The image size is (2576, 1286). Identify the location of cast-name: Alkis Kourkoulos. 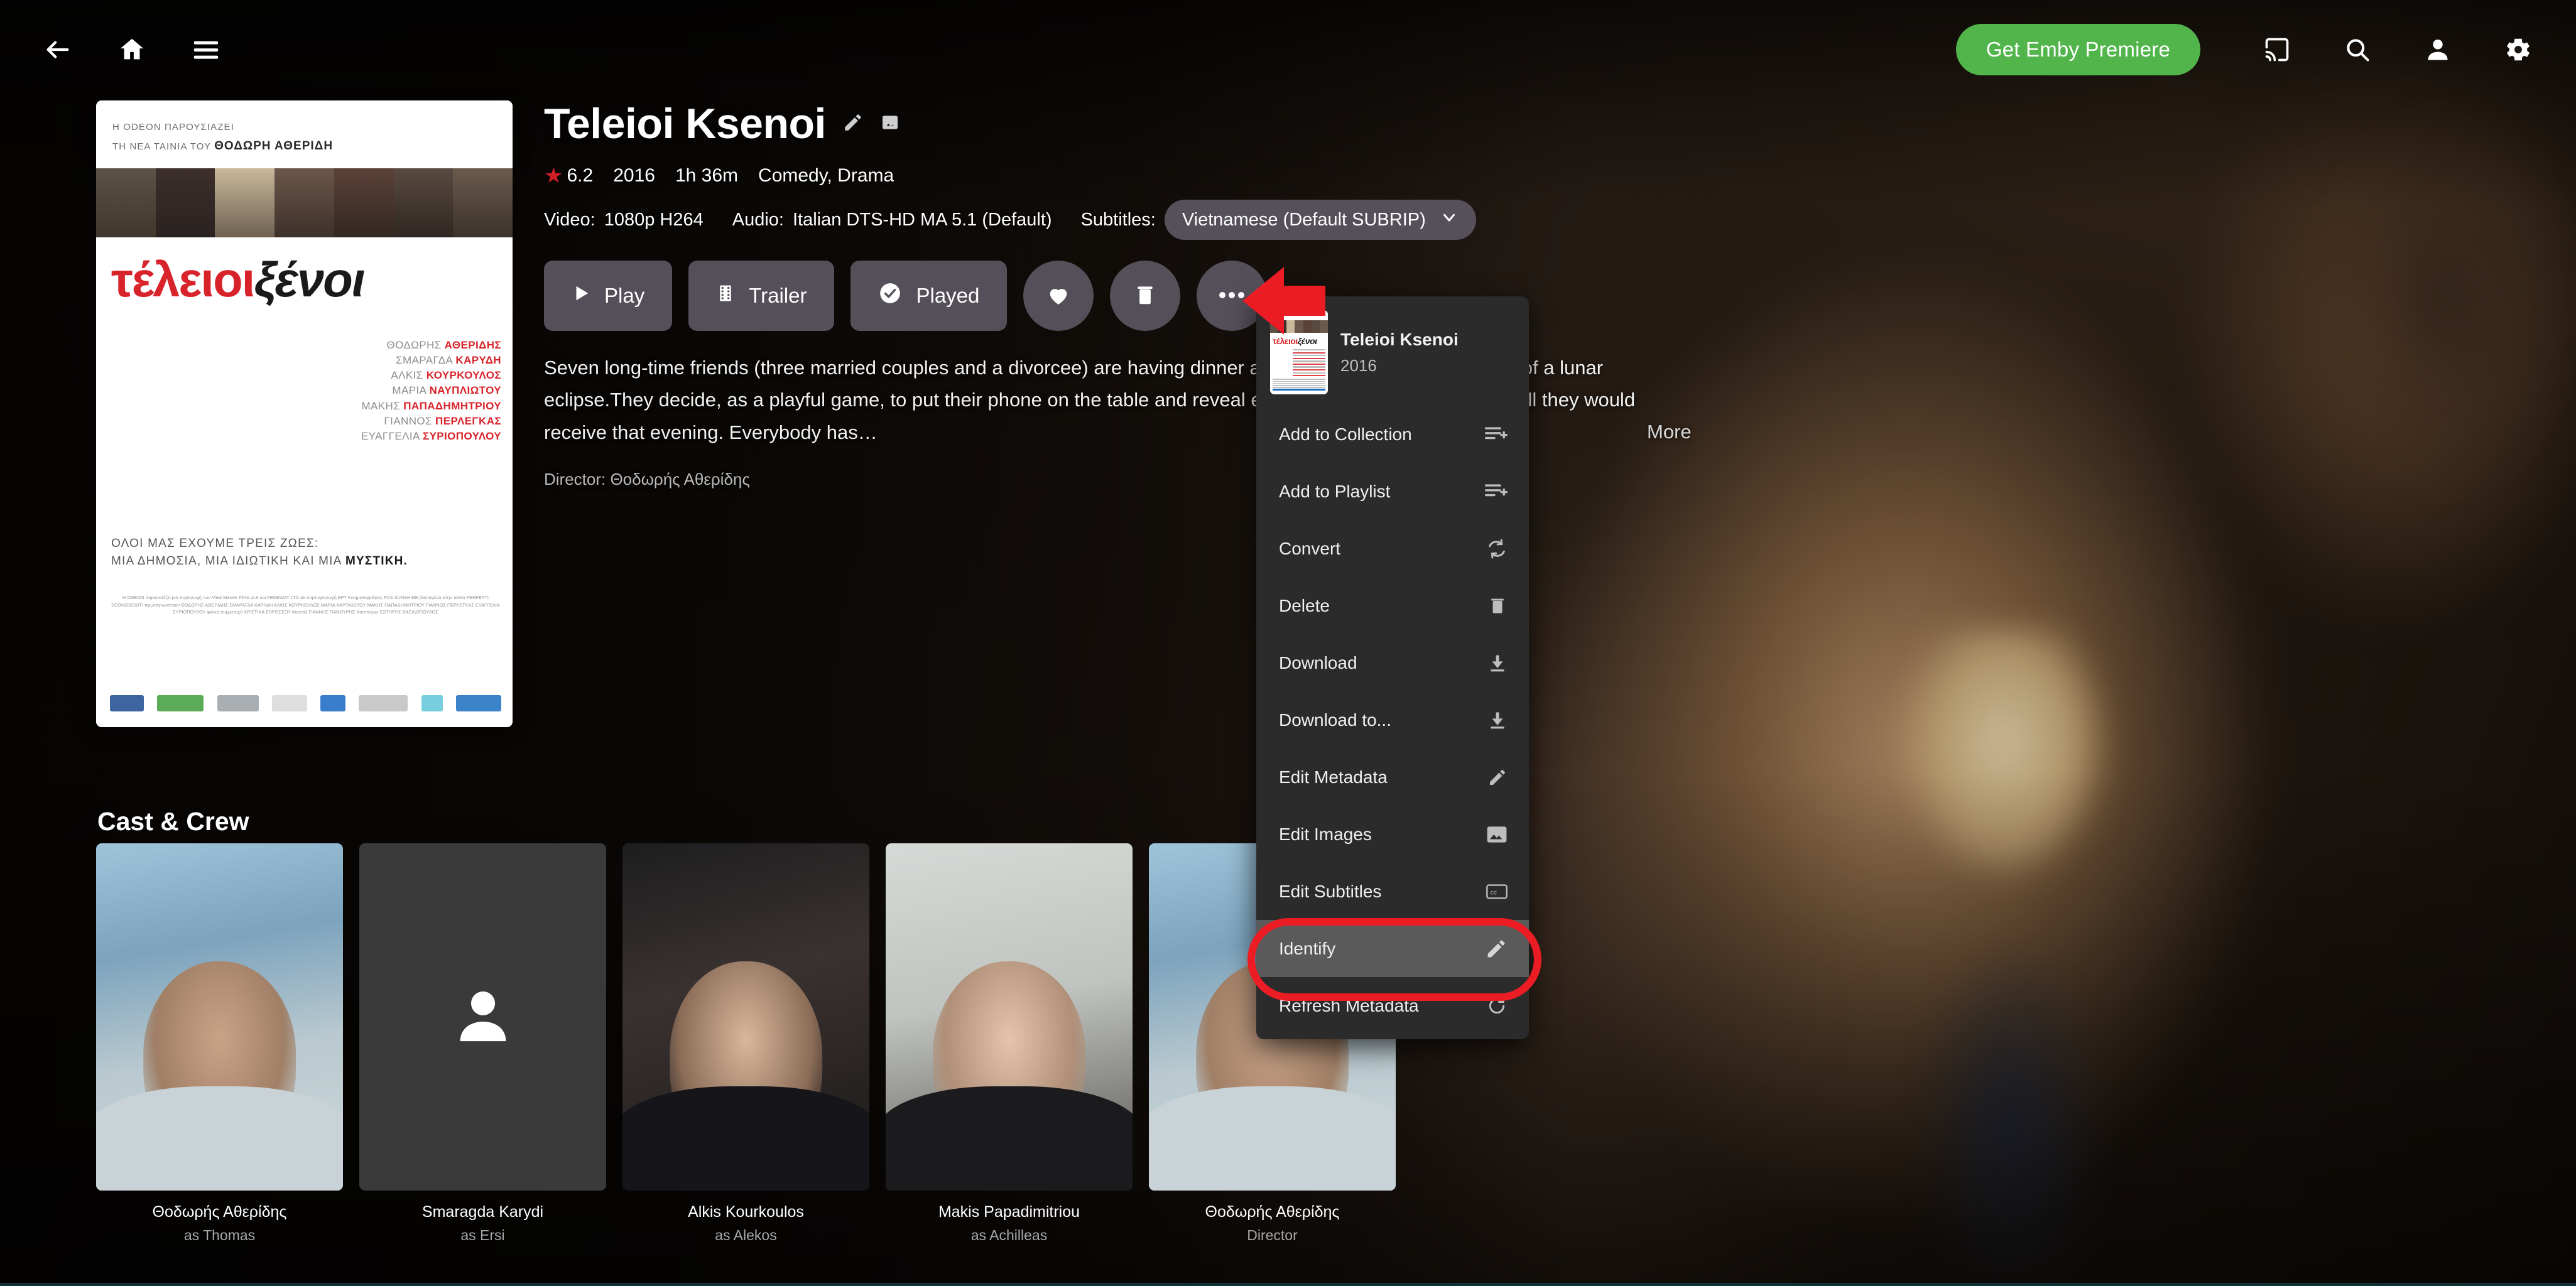
(746, 1212).